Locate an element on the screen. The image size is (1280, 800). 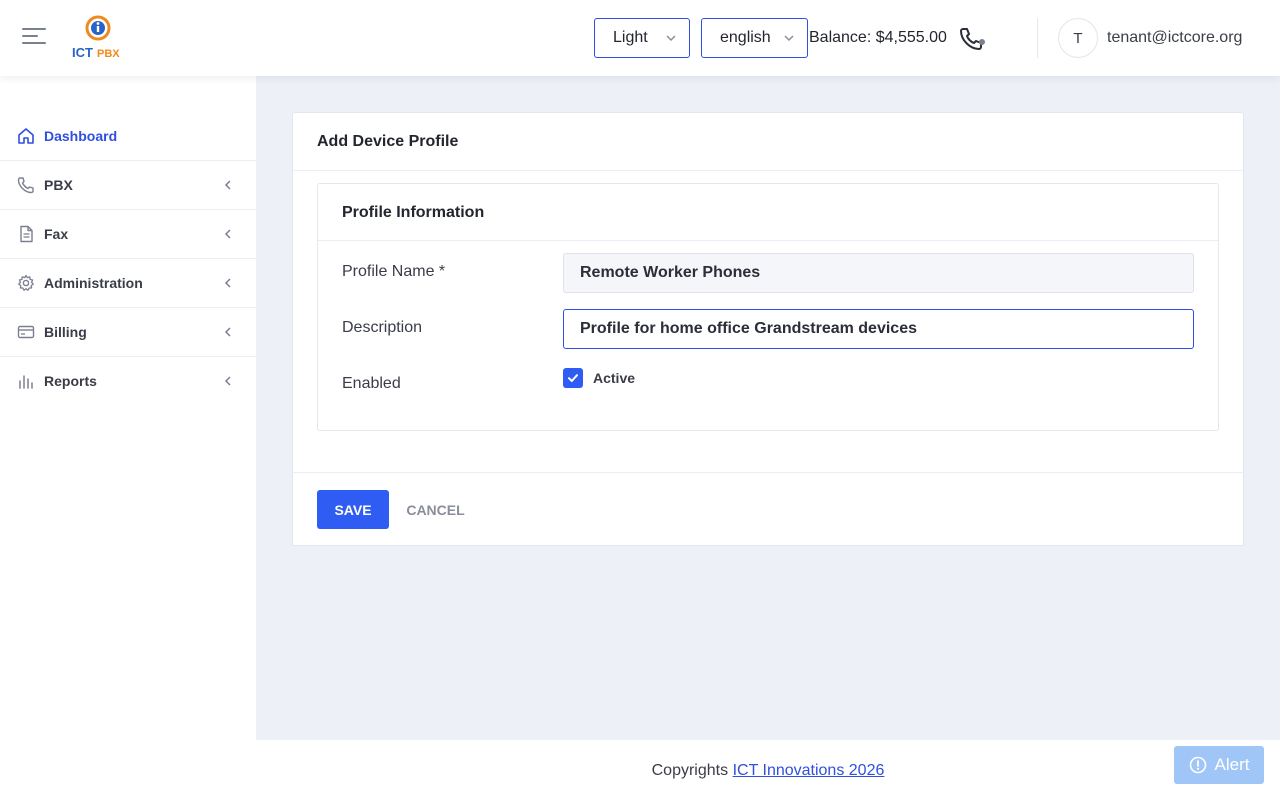
profile-name-label: Profile Name * is located at coordinates (394, 271).